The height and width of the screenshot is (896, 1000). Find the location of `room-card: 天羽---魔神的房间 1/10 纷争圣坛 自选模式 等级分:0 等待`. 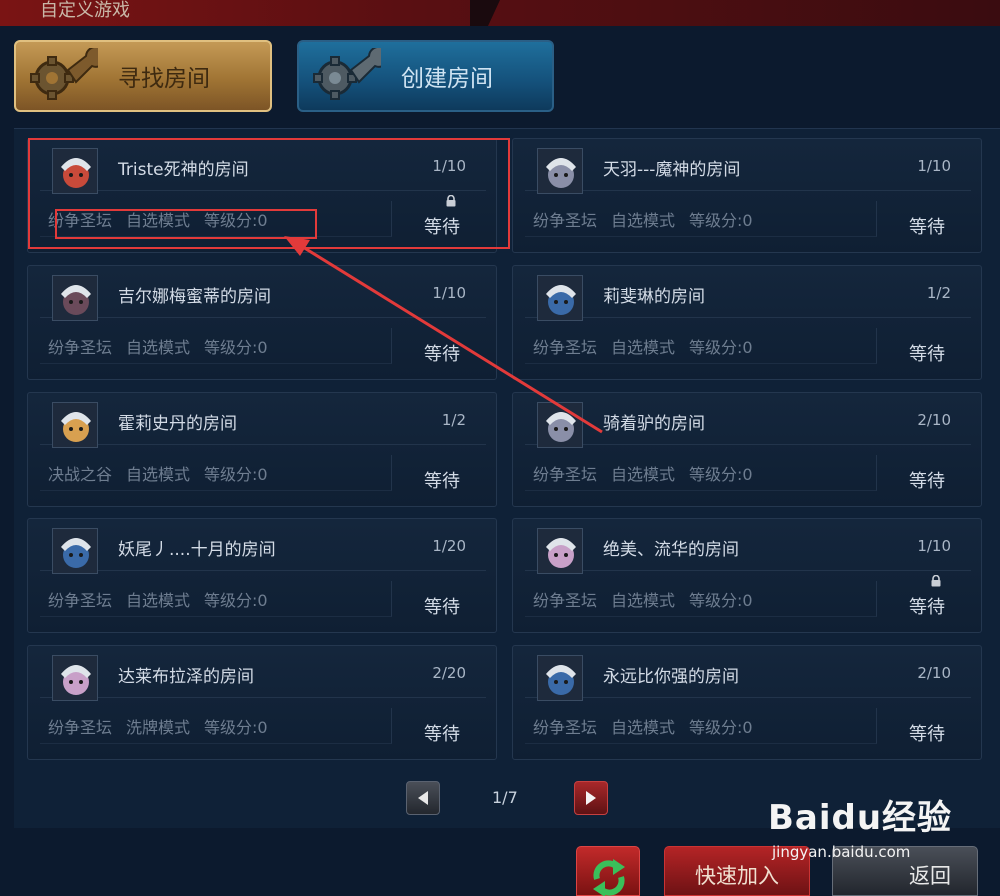

room-card: 天羽---魔神的房间 1/10 纷争圣坛 自选模式 等级分:0 等待 is located at coordinates (747, 195).